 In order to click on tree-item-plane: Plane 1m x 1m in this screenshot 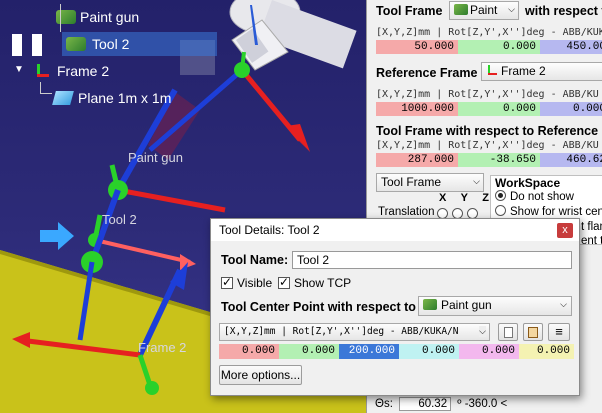, I will do `click(111, 98)`.